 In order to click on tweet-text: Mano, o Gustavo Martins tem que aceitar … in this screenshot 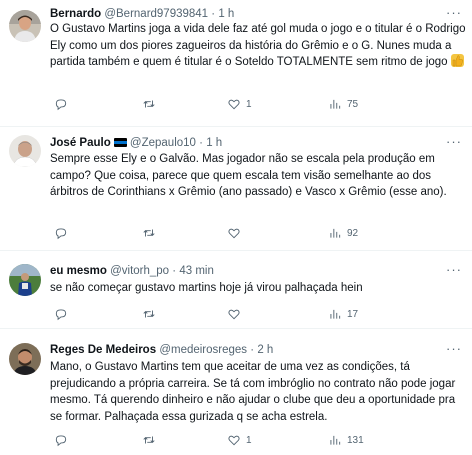, I will do `click(254, 392)`.